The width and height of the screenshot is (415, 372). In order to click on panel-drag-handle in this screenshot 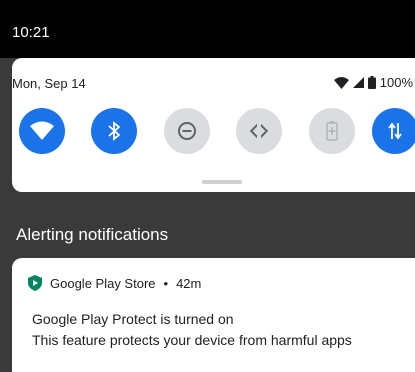, I will do `click(222, 182)`.